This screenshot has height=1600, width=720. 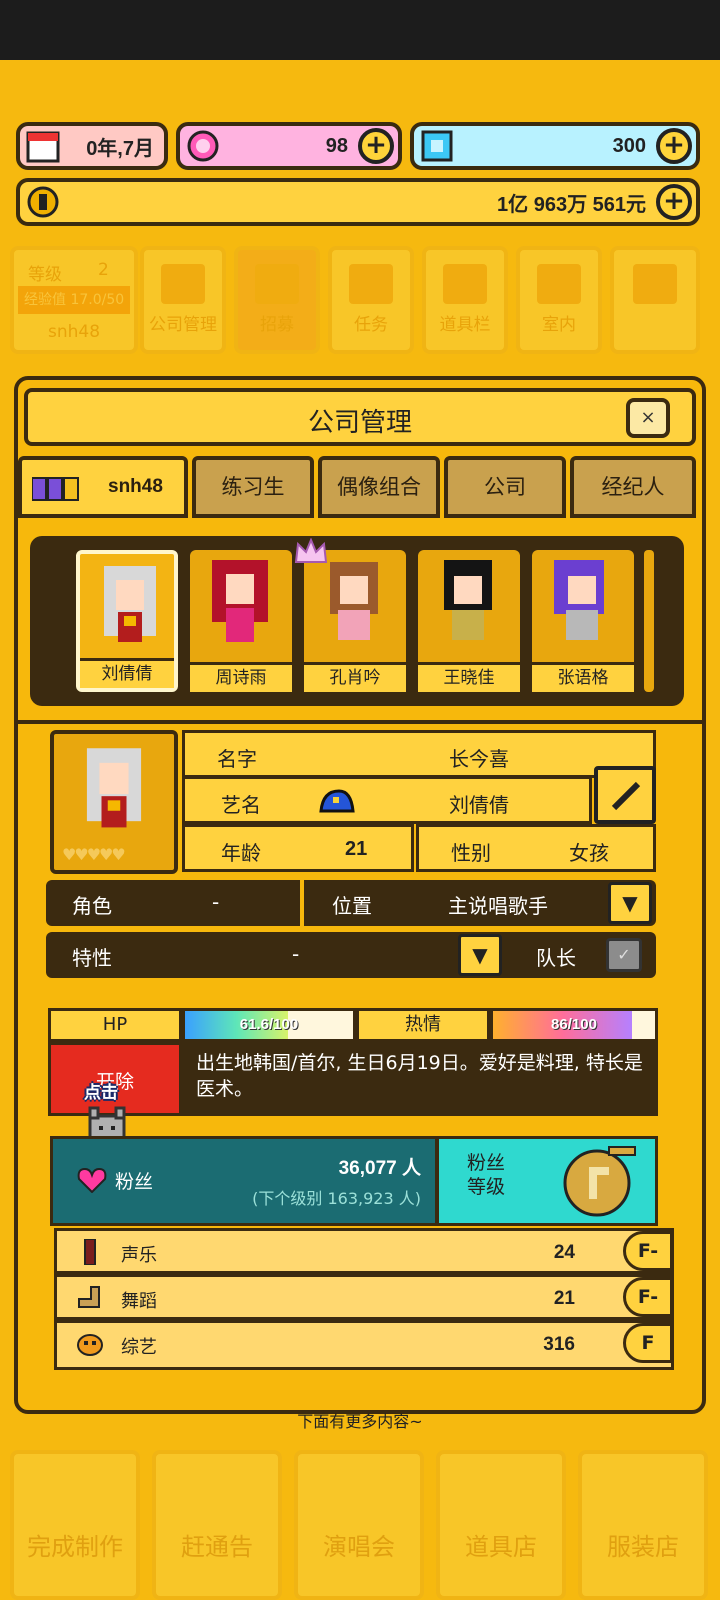 I want to click on bottom-schedule-tile: 赶通告, so click(x=217, y=1525).